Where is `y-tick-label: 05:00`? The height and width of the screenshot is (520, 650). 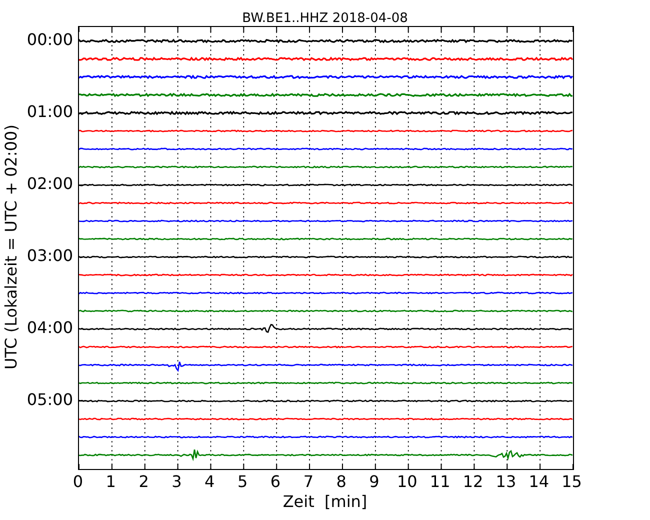
y-tick-label: 05:00 is located at coordinates (49, 400).